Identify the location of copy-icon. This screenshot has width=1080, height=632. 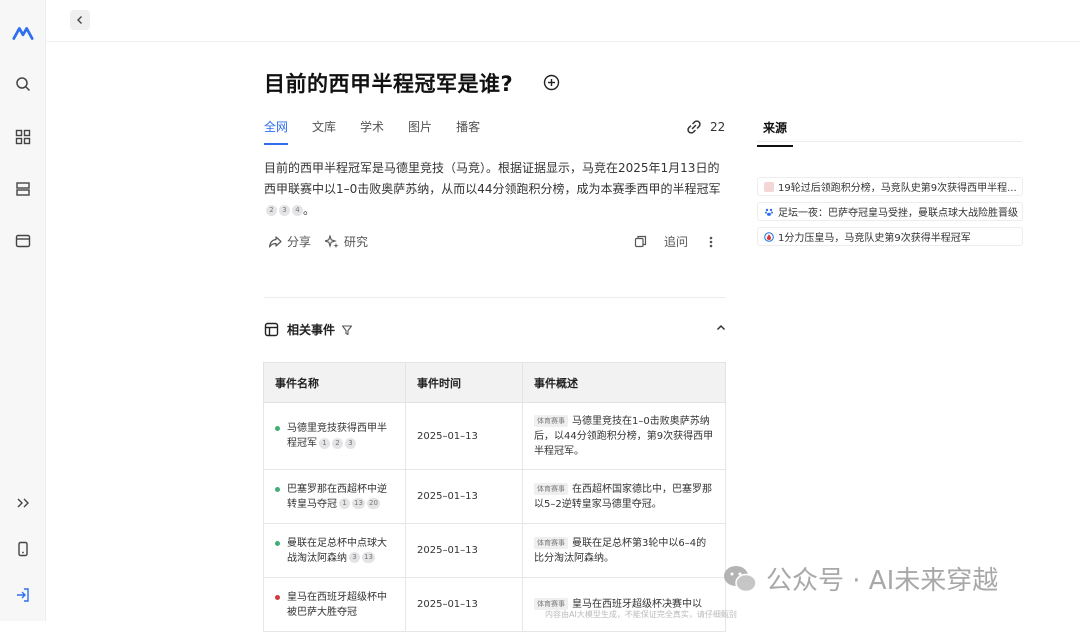
(640, 241).